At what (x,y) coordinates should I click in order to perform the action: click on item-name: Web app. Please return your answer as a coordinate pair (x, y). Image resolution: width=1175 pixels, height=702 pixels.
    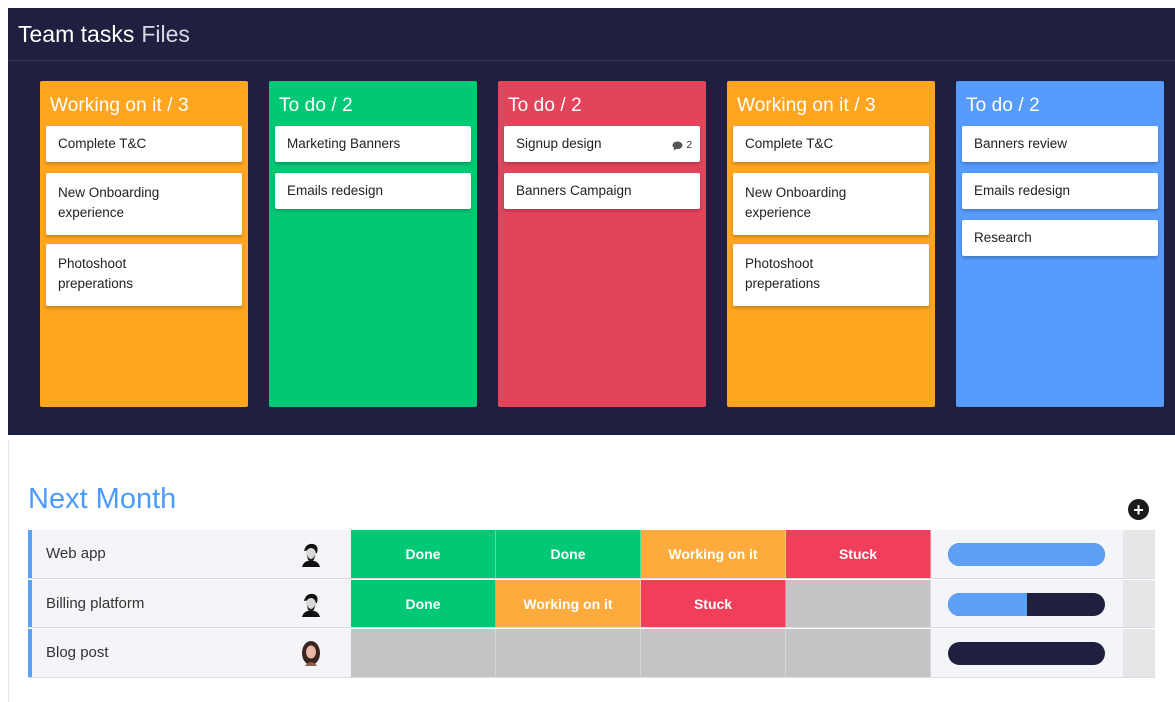
    Looking at the image, I should click on (76, 554).